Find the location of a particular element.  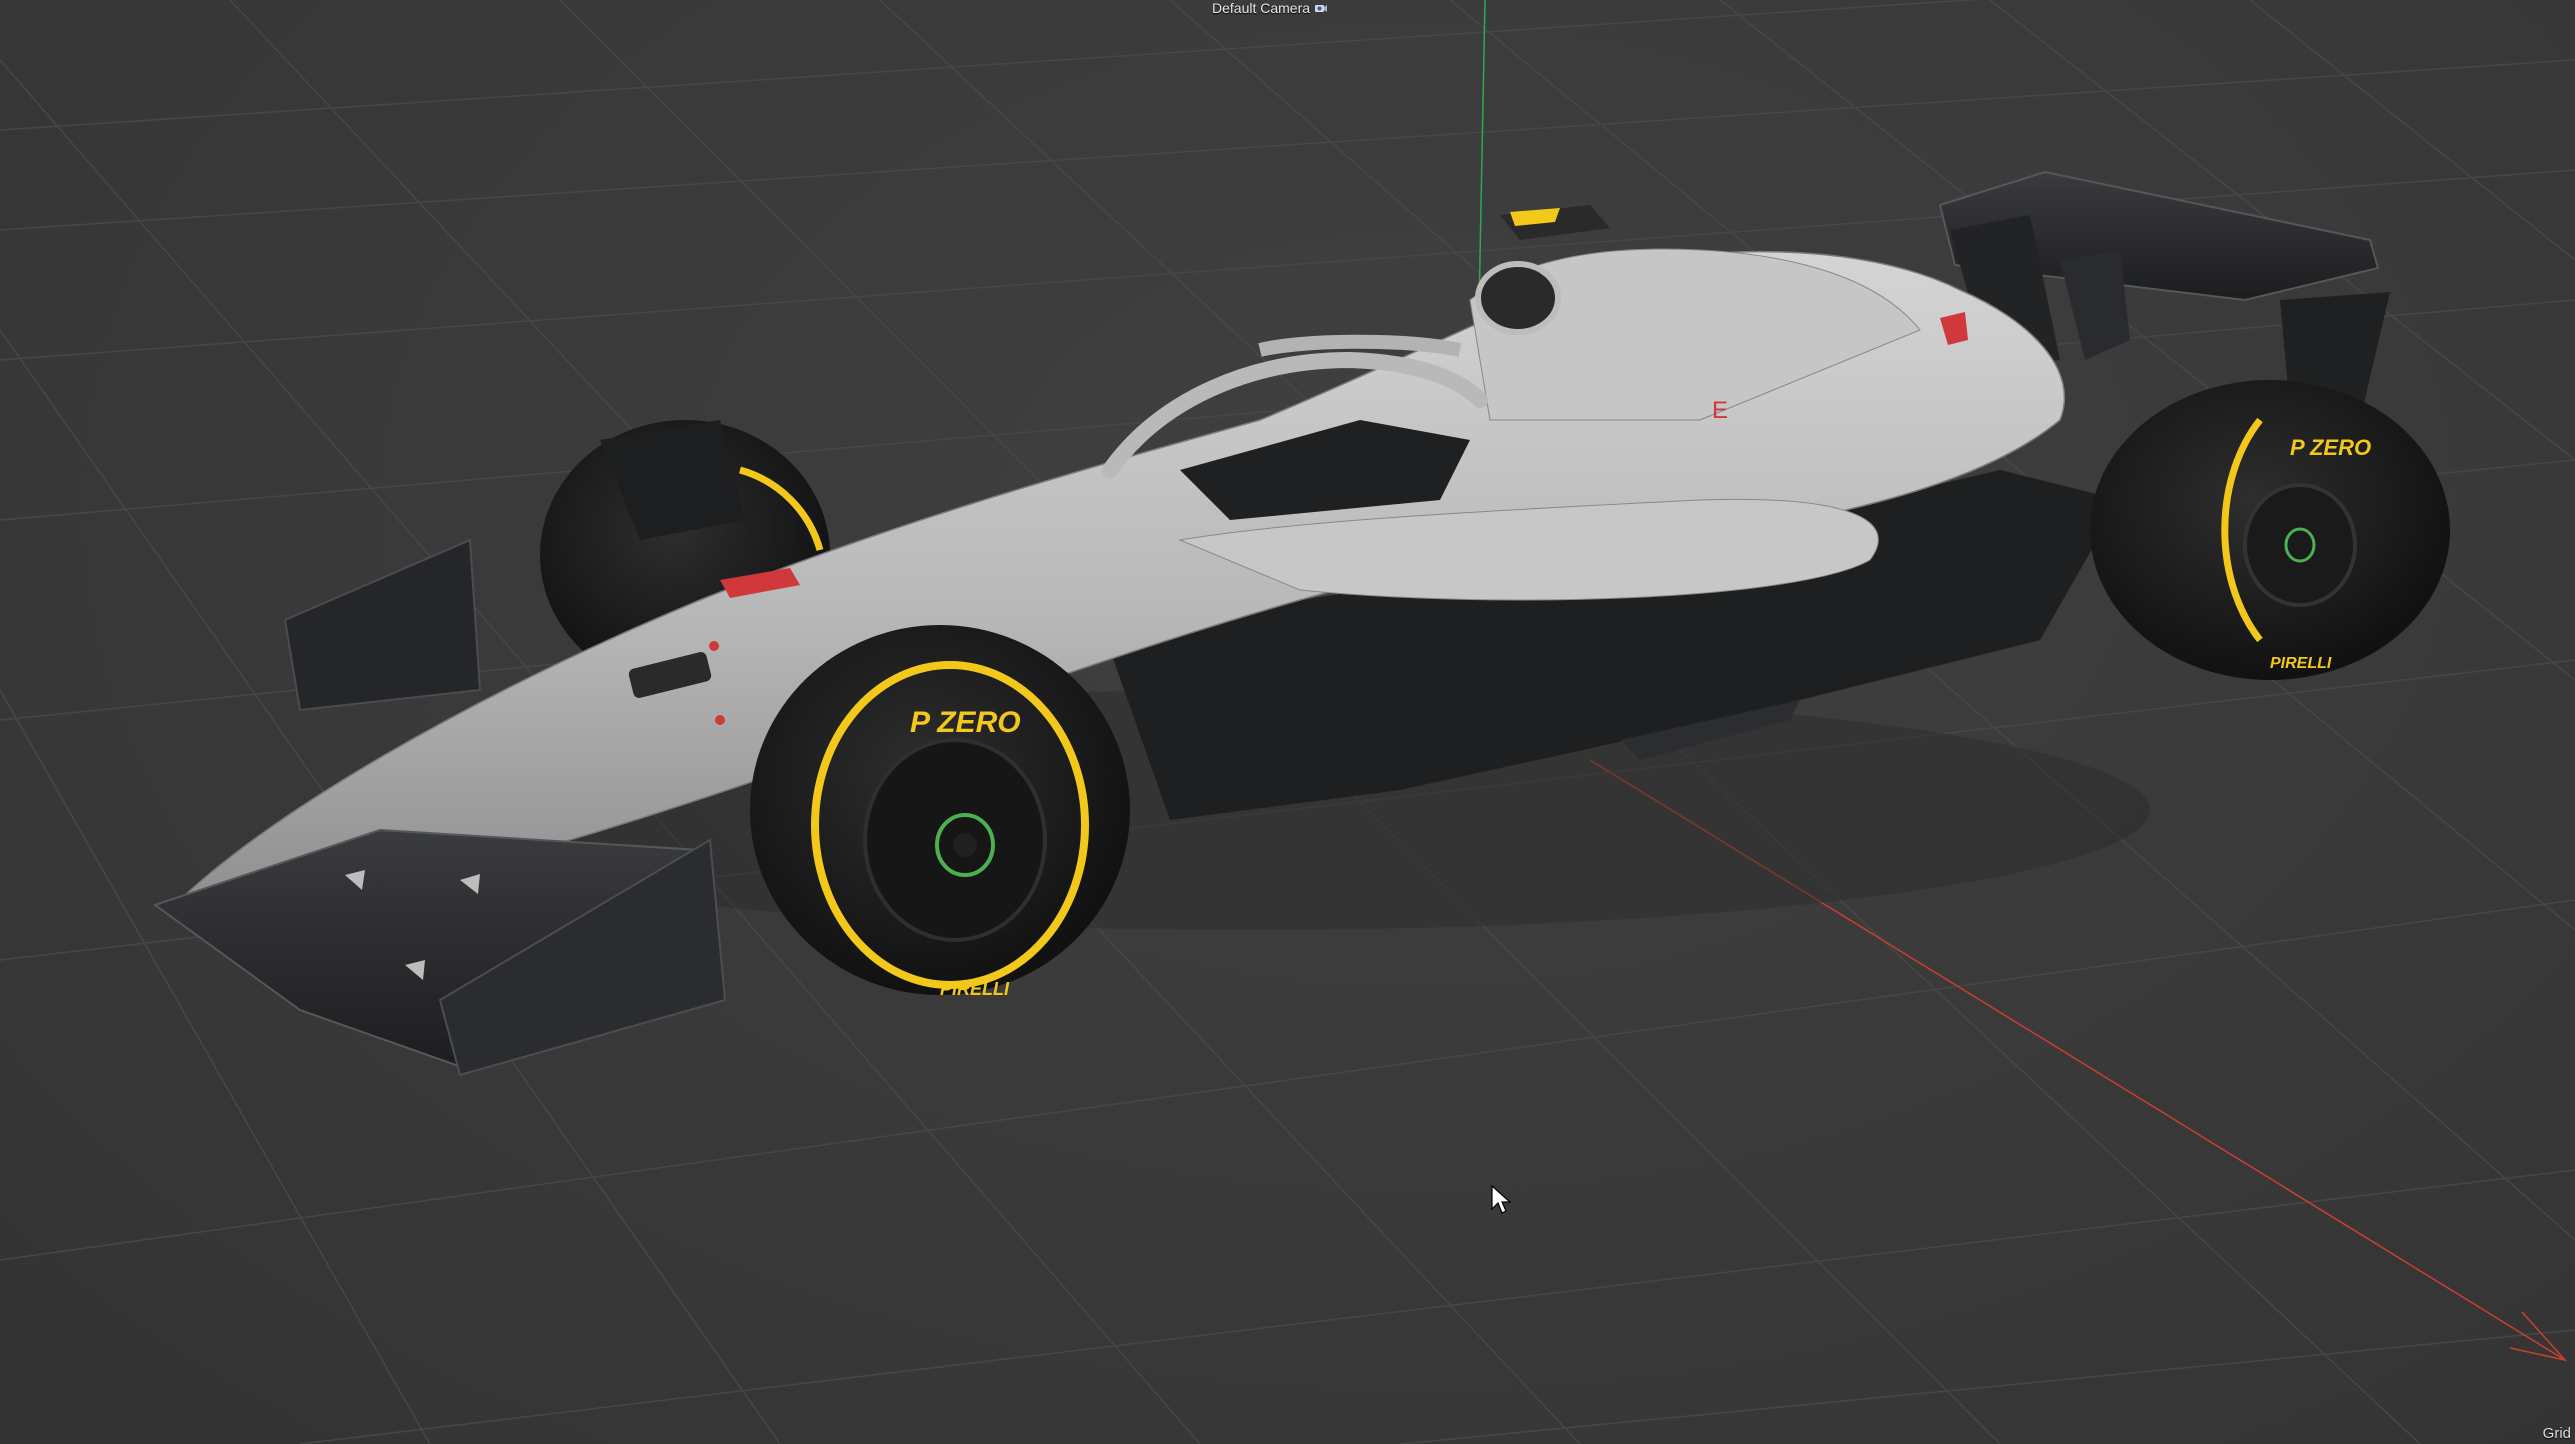

livery-e-mark: E is located at coordinates (1720, 410).